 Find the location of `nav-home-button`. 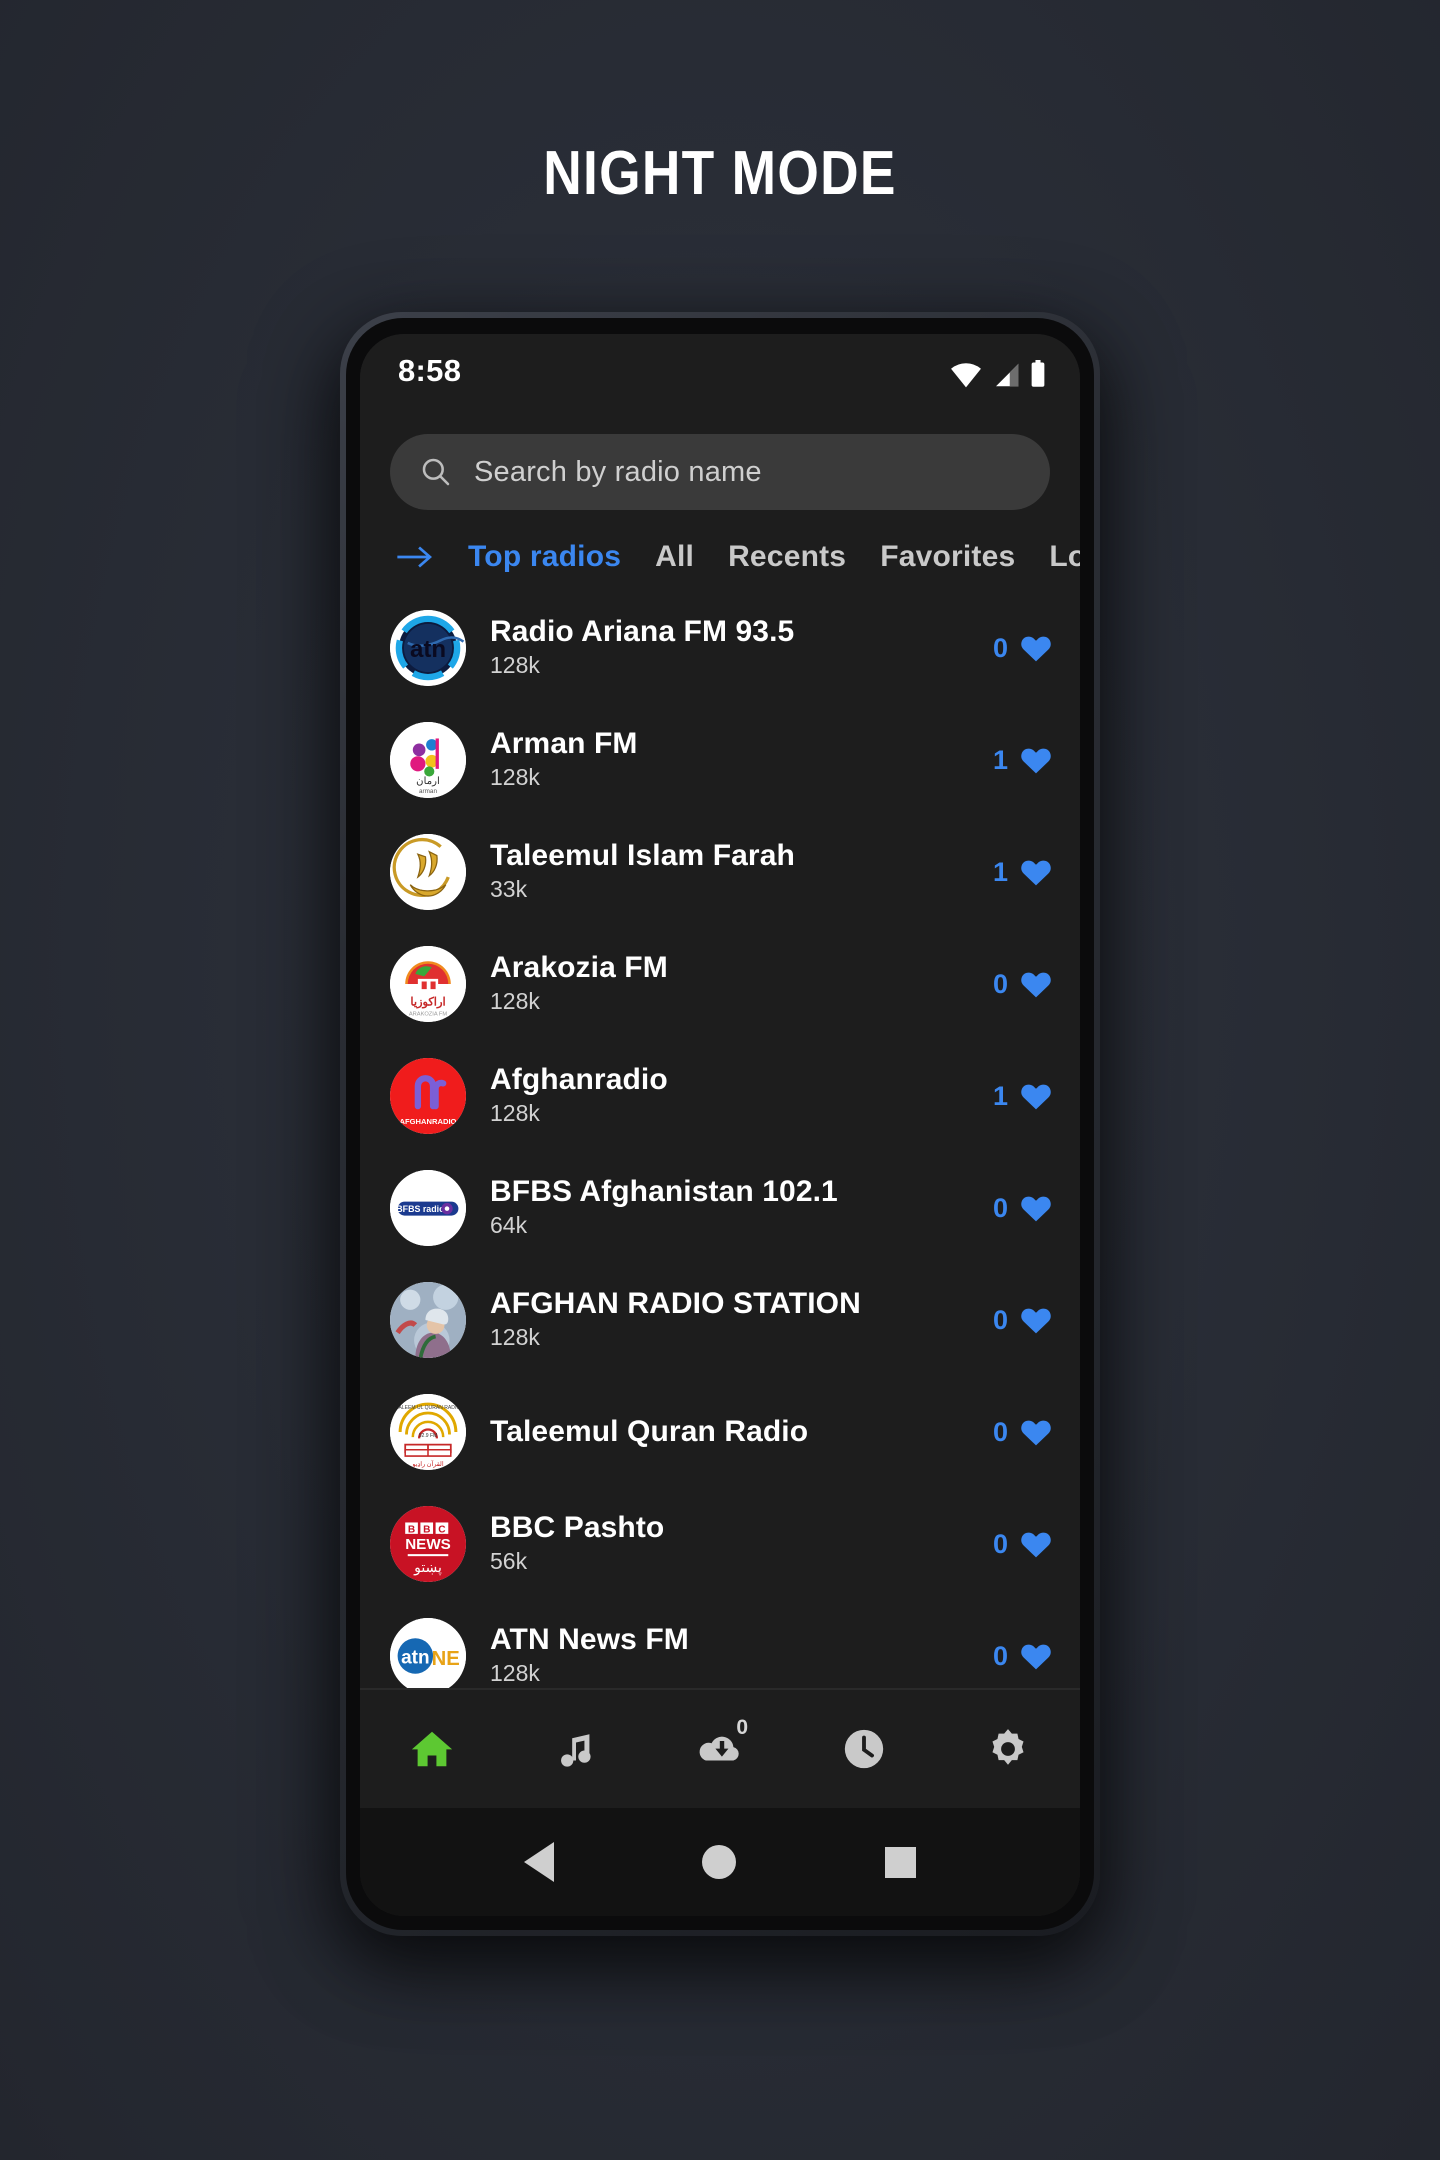

nav-home-button is located at coordinates (432, 1749).